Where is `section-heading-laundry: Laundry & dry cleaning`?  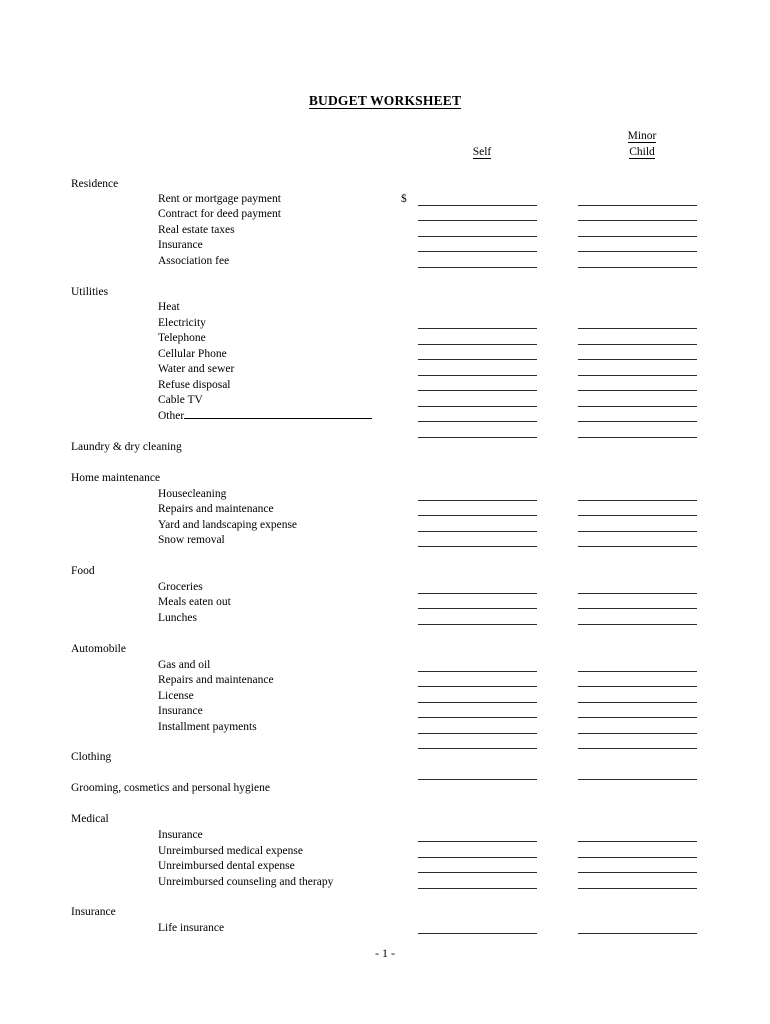 section-heading-laundry: Laundry & dry cleaning is located at coordinates (385, 449).